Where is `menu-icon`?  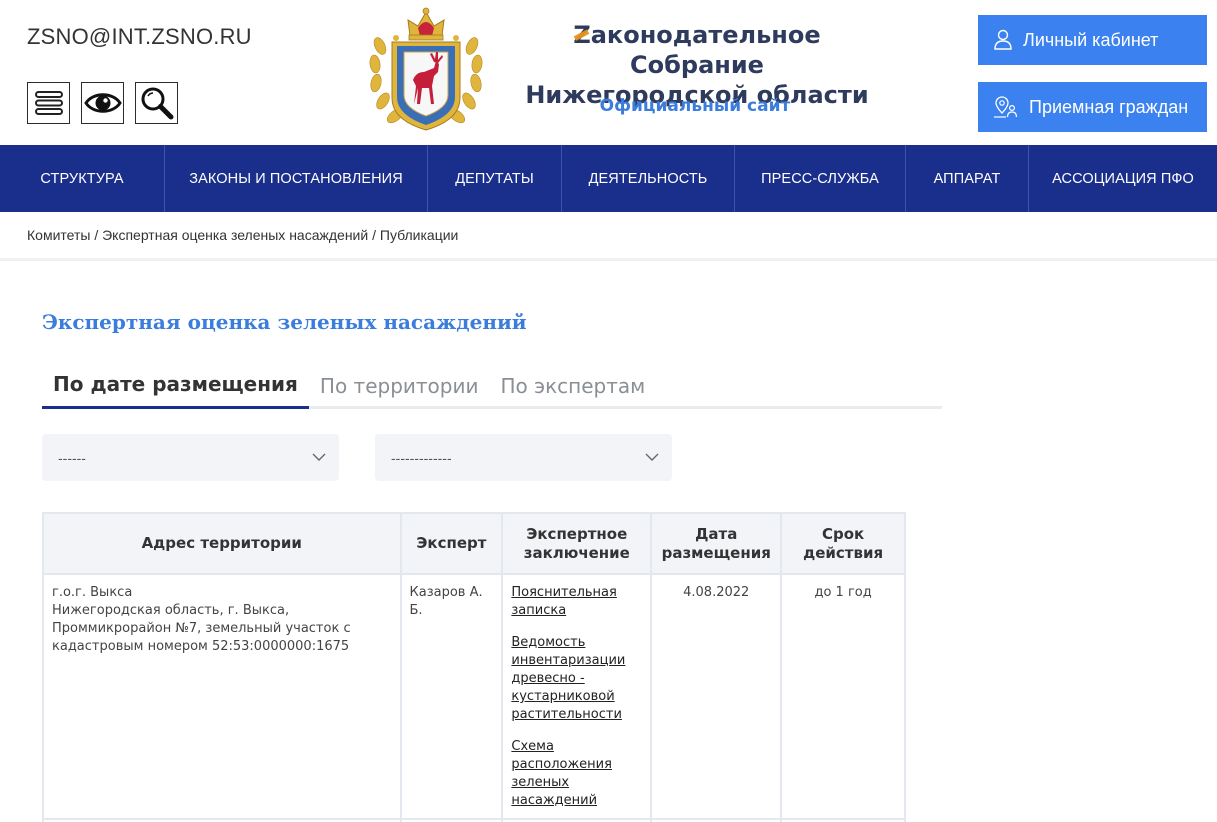 menu-icon is located at coordinates (48, 103).